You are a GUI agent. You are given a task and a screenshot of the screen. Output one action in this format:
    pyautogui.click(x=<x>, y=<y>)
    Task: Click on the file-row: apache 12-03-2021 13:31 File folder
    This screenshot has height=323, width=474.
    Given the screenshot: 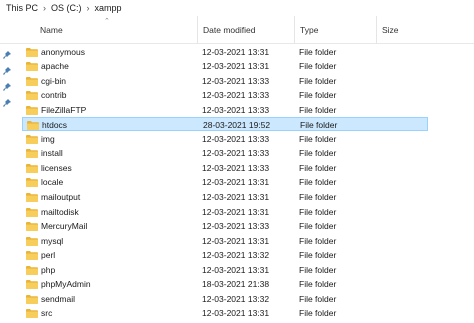 What is the action you would take?
    pyautogui.click(x=225, y=66)
    